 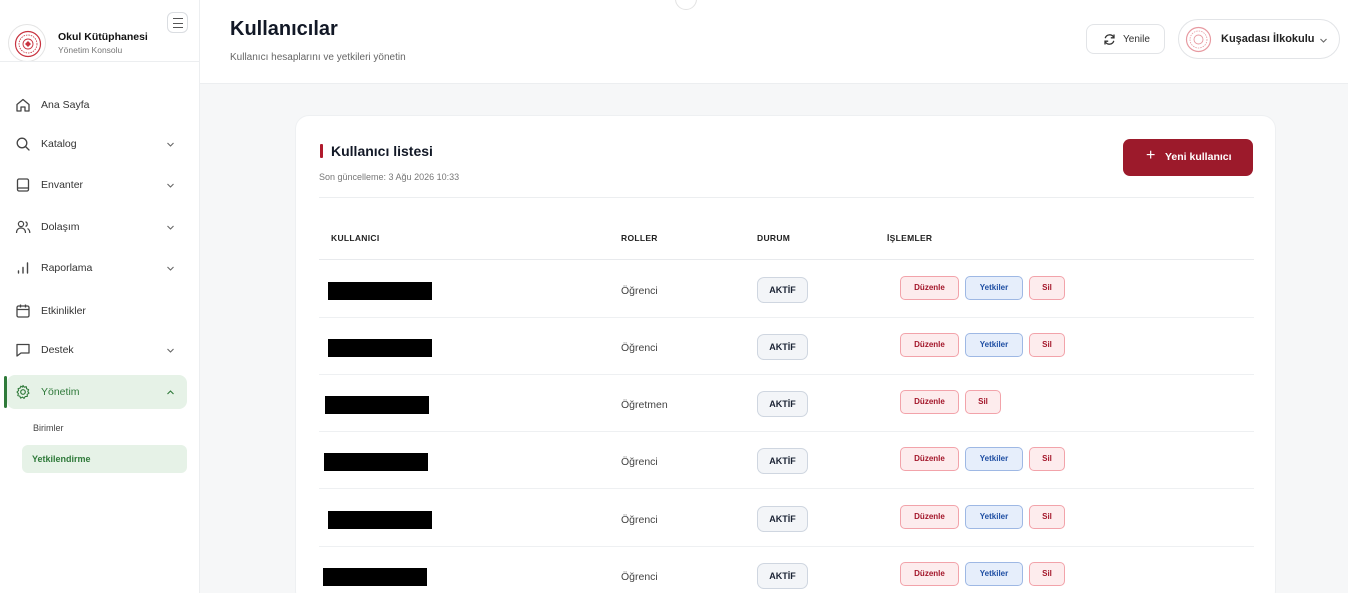 What do you see at coordinates (178, 19) in the screenshot?
I see `hamburger-icon` at bounding box center [178, 19].